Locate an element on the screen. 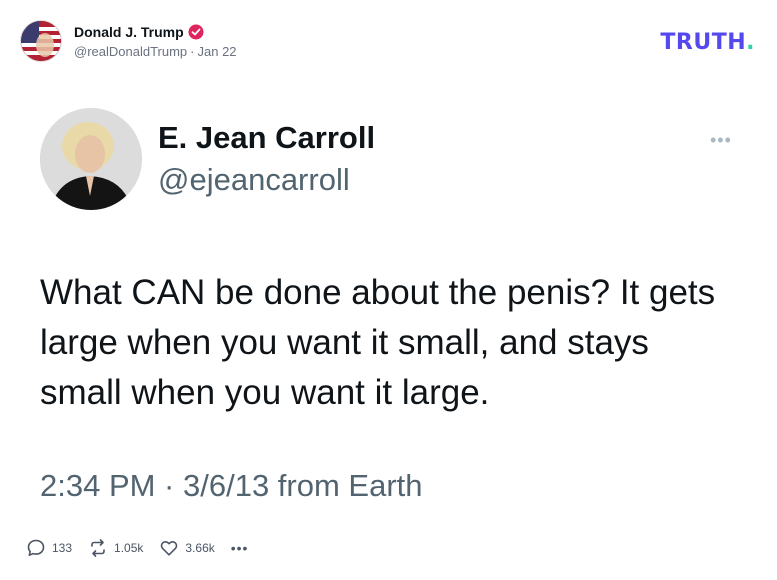 This screenshot has height=580, width=777. like-count: 3.66k is located at coordinates (200, 548).